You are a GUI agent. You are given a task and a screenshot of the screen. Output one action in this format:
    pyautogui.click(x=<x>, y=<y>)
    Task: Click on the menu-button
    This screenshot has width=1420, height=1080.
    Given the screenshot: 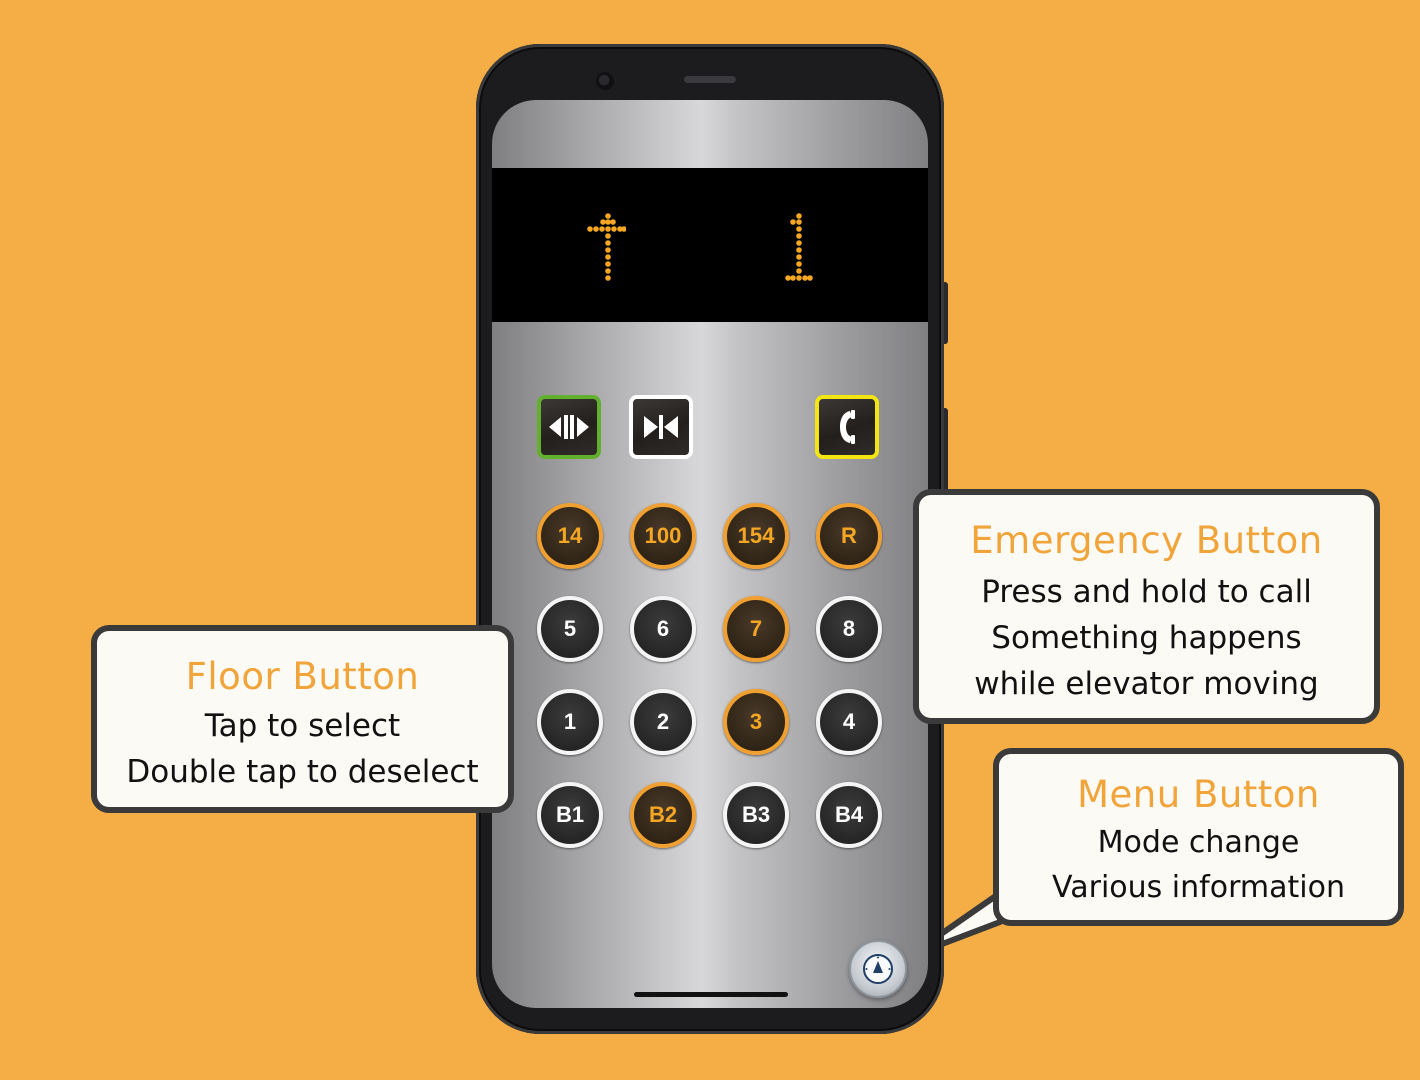 What is the action you would take?
    pyautogui.click(x=878, y=969)
    